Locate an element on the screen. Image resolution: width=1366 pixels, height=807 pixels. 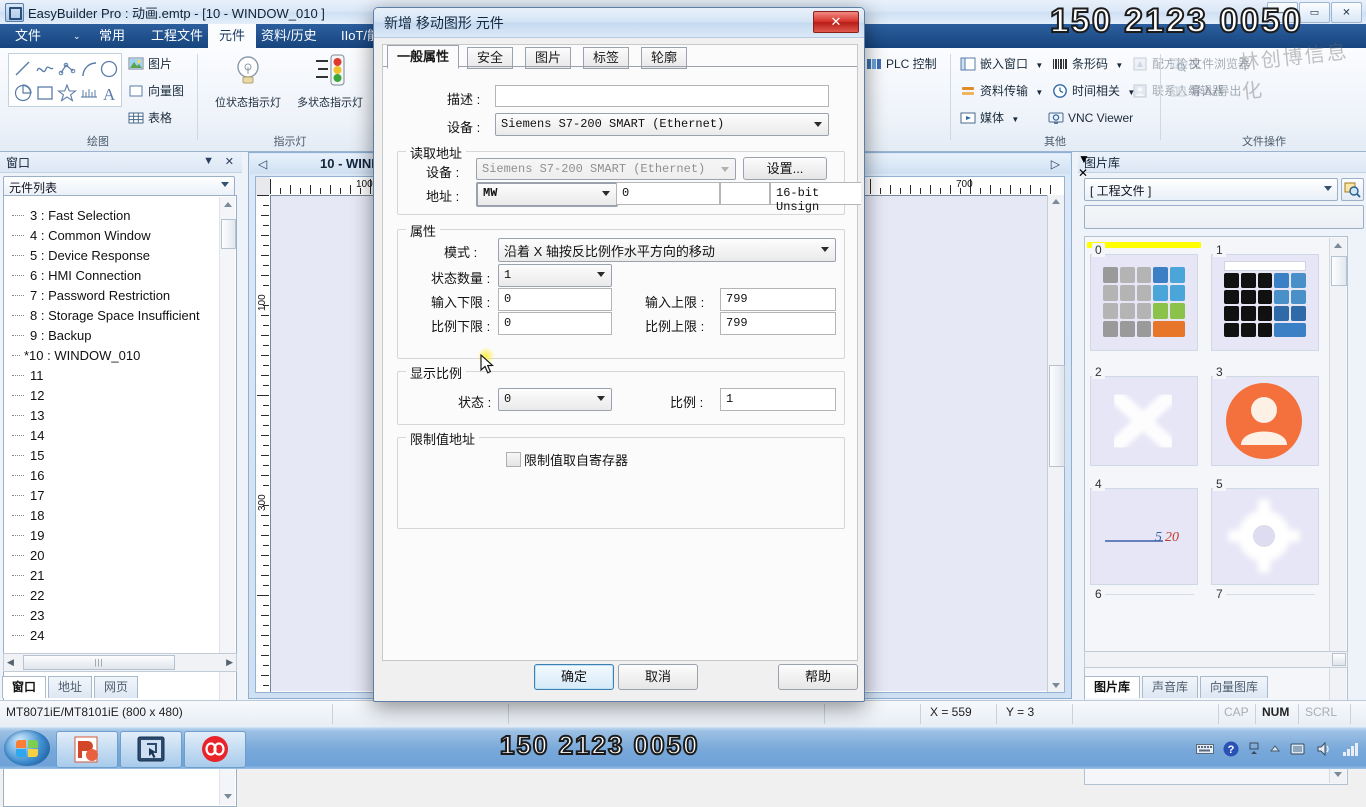
star-icon is located at coordinates (67, 92).